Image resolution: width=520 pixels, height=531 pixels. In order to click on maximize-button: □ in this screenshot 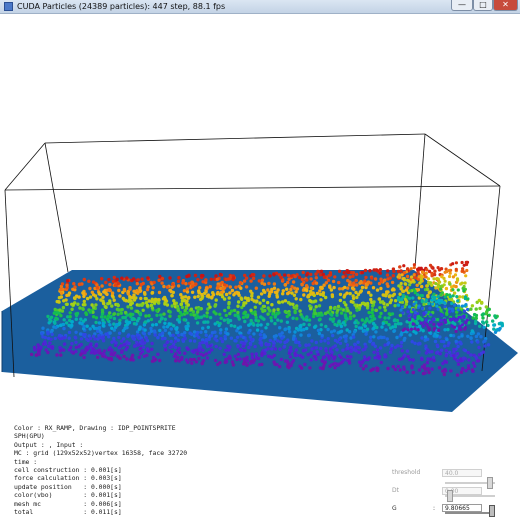, I will do `click(483, 5)`.